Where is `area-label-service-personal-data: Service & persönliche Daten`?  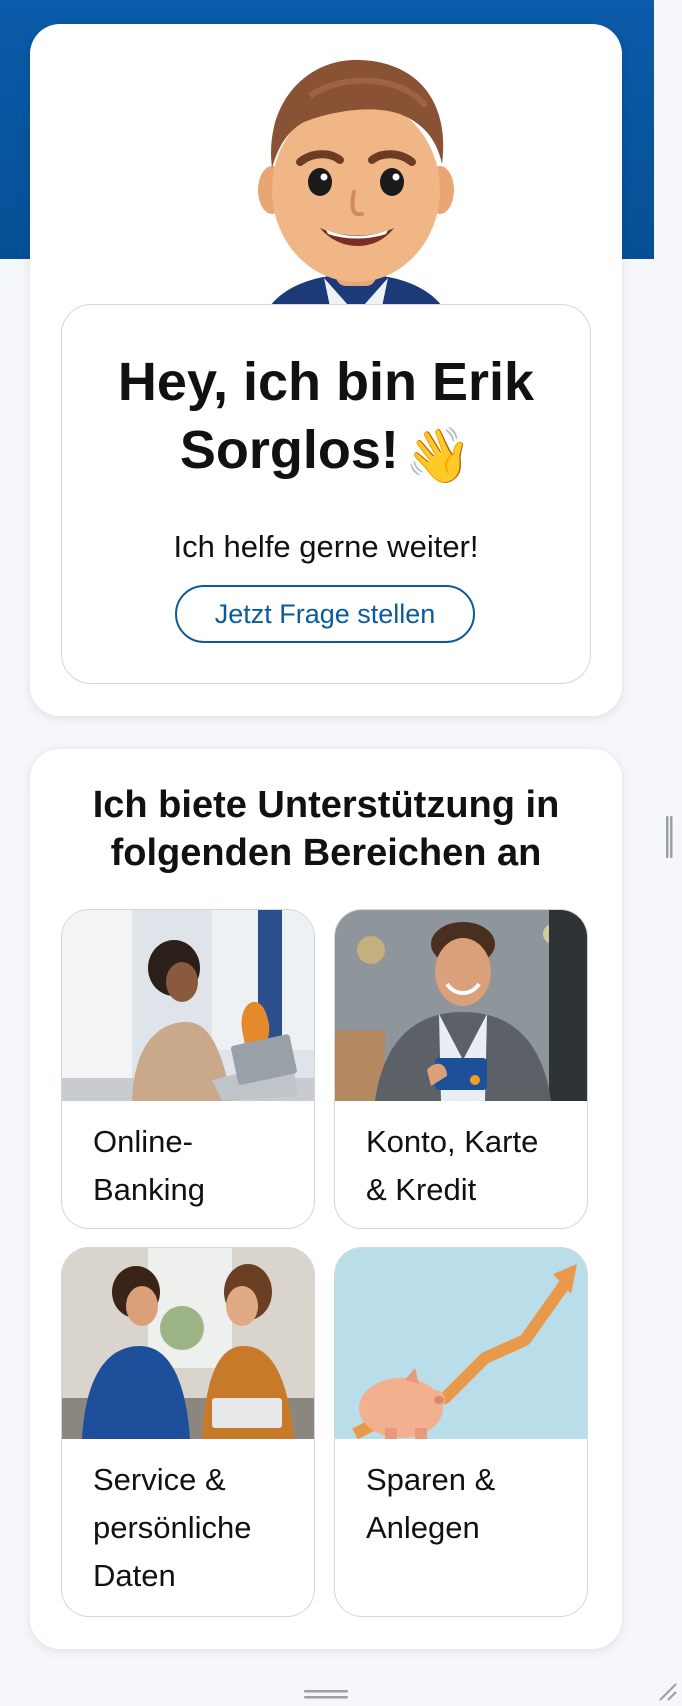
area-label-service-personal-data: Service & persönliche Daten is located at coordinates (195, 1528).